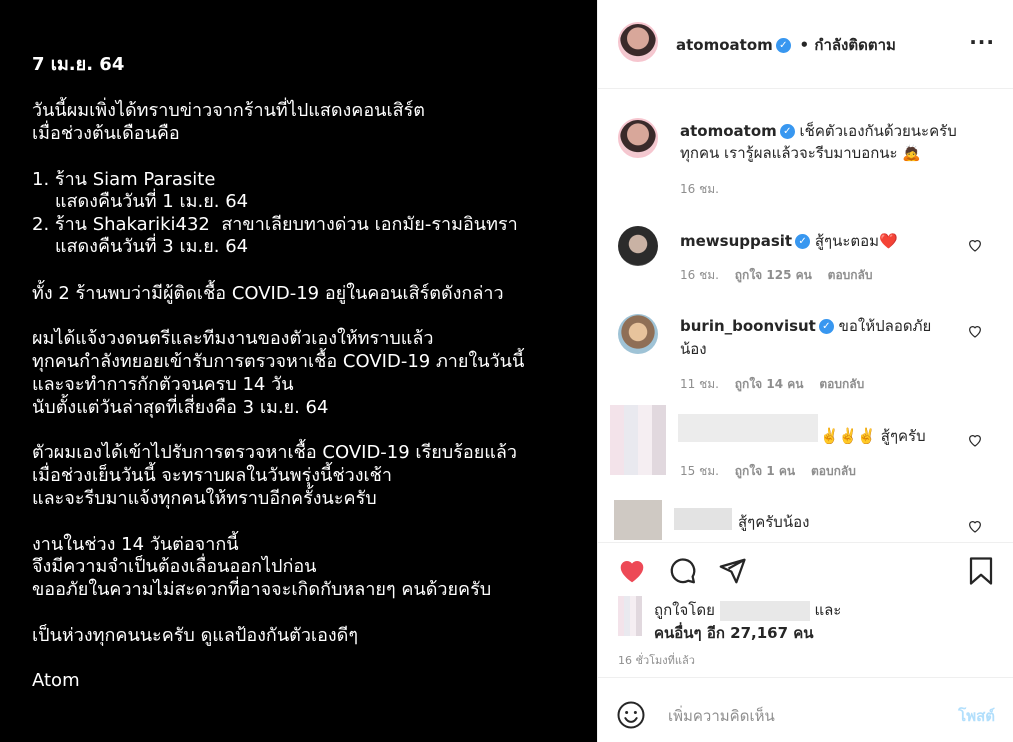 This screenshot has width=1013, height=742. What do you see at coordinates (682, 571) in the screenshot?
I see `comment-icon` at bounding box center [682, 571].